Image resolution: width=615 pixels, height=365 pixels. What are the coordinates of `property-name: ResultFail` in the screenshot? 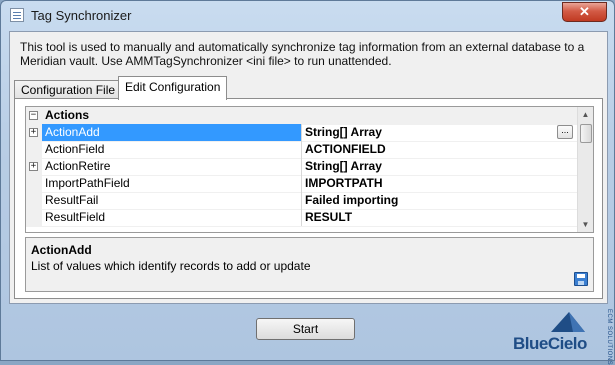 It's located at (172, 200).